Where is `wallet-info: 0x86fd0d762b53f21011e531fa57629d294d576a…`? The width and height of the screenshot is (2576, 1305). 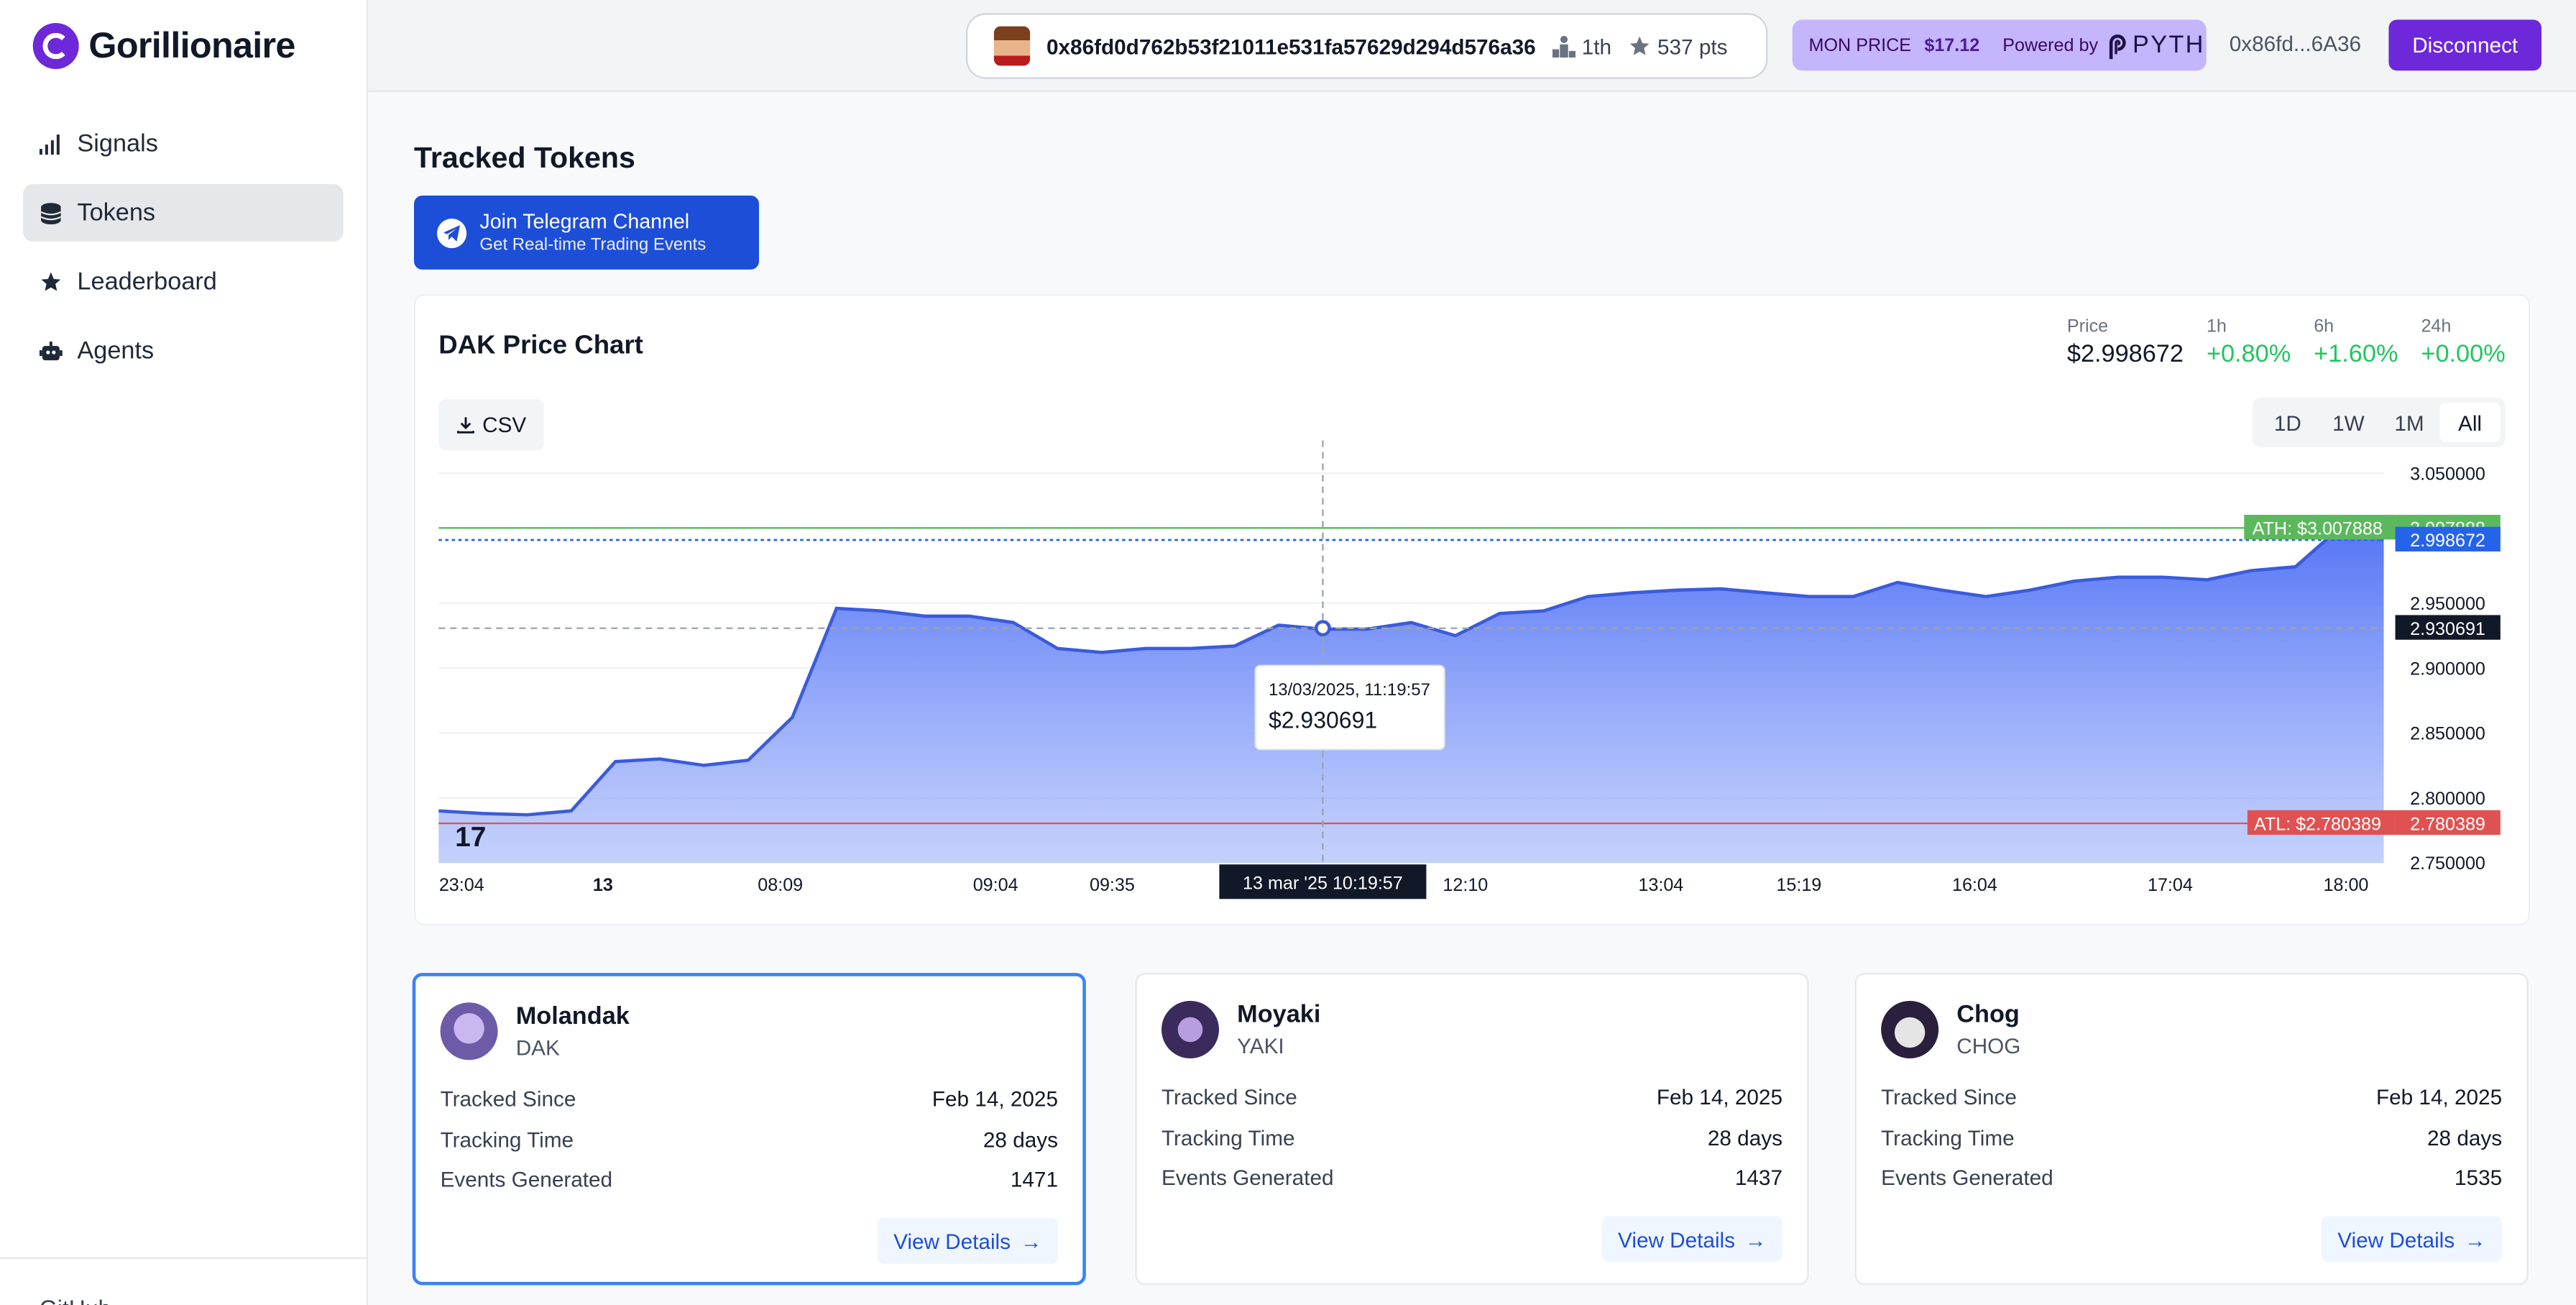 wallet-info: 0x86fd0d762b53f21011e531fa57629d294d576a… is located at coordinates (1366, 46).